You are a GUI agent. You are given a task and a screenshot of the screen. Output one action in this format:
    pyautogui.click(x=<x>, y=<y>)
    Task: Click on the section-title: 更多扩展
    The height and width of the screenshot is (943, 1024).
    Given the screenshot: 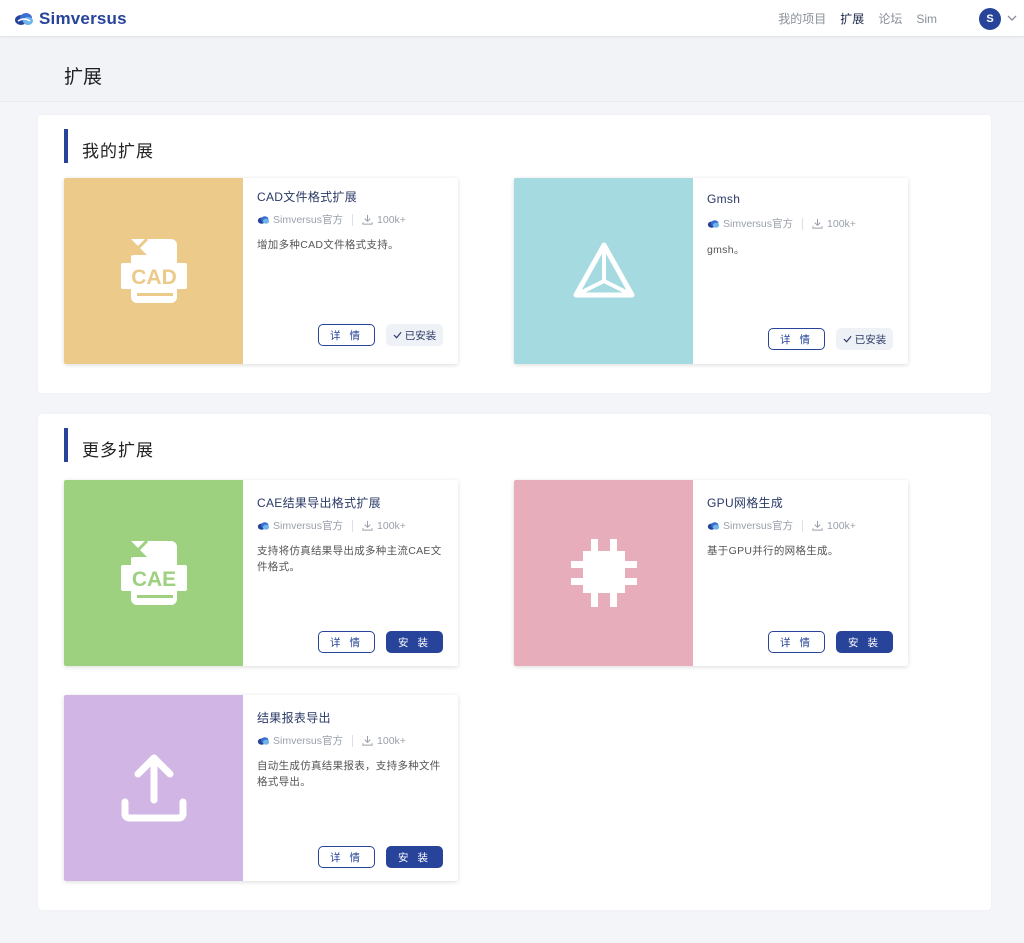 What is the action you would take?
    pyautogui.click(x=118, y=450)
    